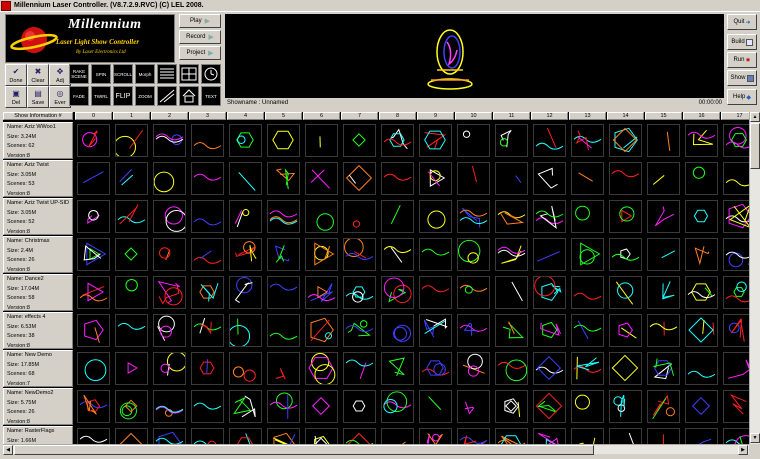 This screenshot has width=760, height=459. Describe the element at coordinates (742, 97) in the screenshot. I see `help-button: Help ◆` at that location.